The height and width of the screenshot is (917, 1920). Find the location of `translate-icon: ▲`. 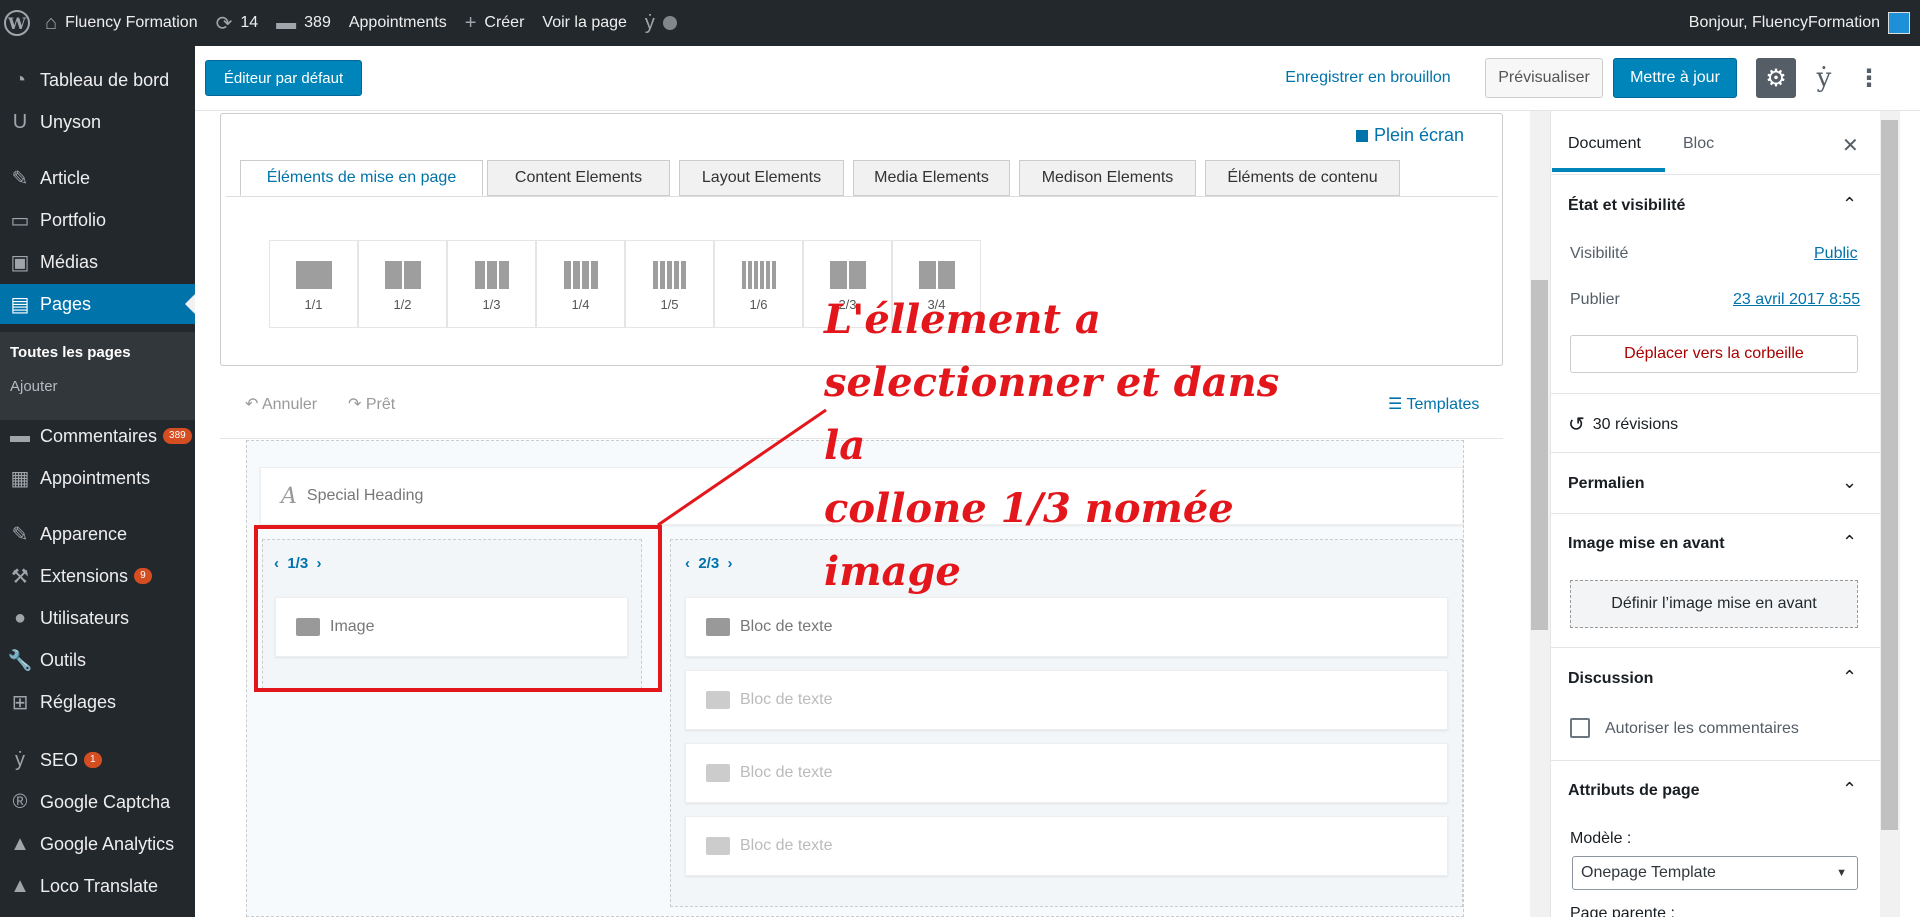

translate-icon: ▲ is located at coordinates (20, 885).